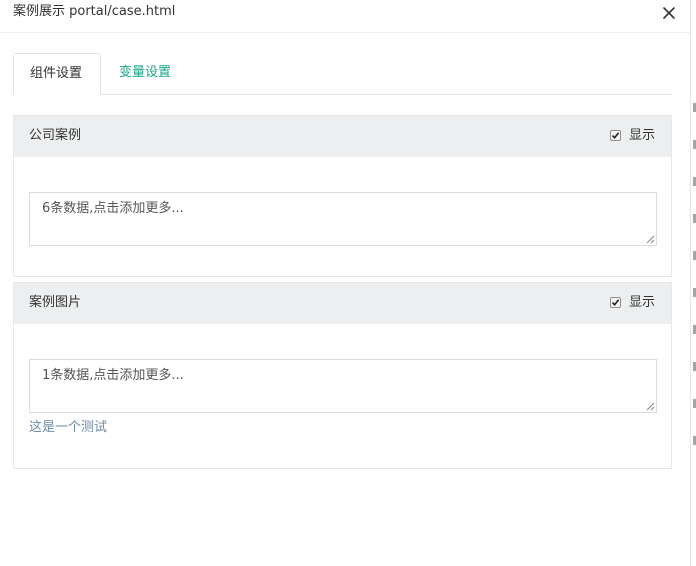 This screenshot has height=566, width=696. Describe the element at coordinates (345, 16) in the screenshot. I see `modal-header: 案例展示 portal/case.html` at that location.